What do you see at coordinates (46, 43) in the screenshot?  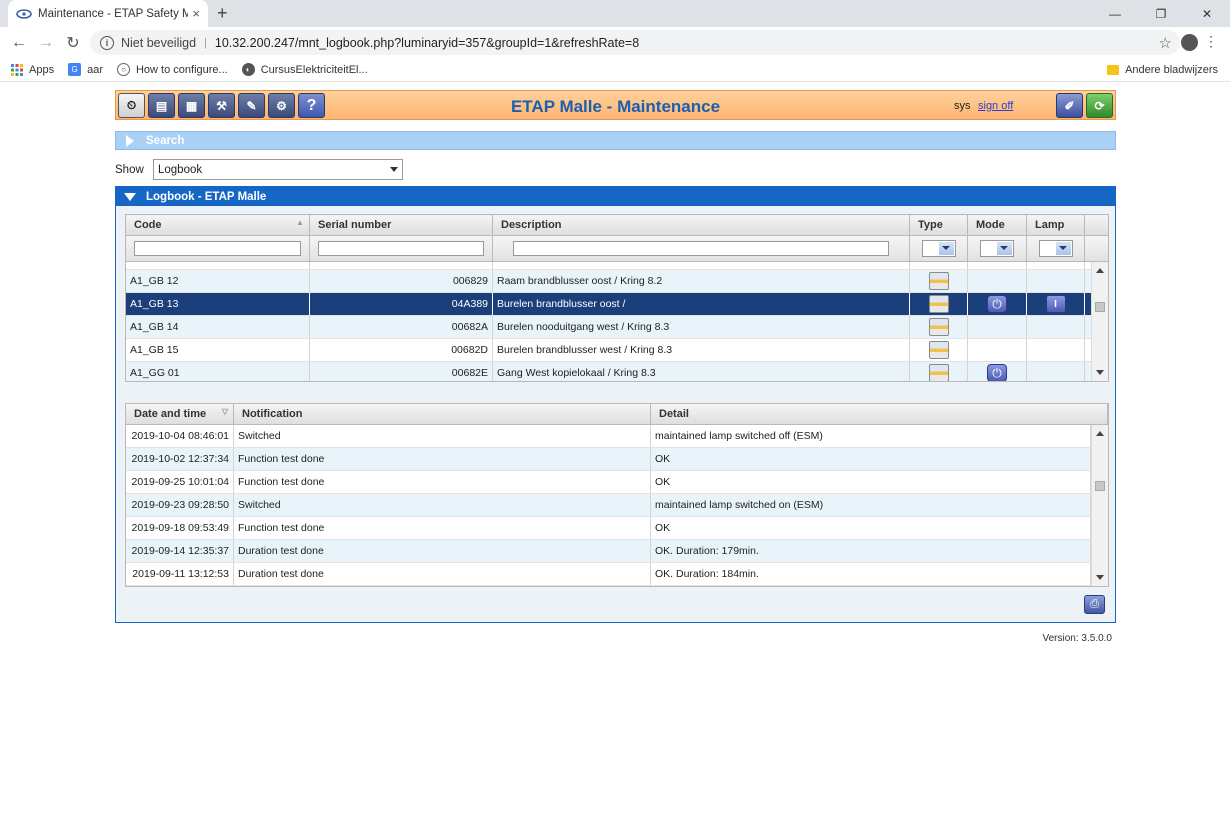 I see `forward-arrow-icon: →` at bounding box center [46, 43].